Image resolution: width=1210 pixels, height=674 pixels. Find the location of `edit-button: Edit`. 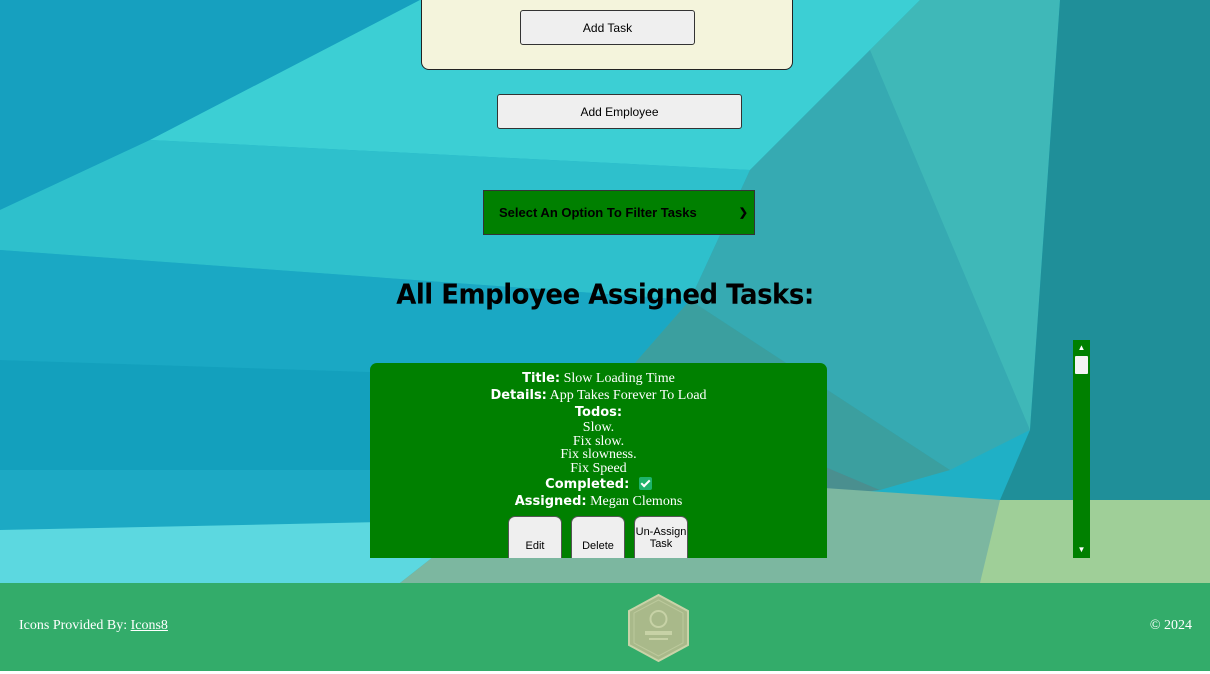

edit-button: Edit is located at coordinates (535, 537).